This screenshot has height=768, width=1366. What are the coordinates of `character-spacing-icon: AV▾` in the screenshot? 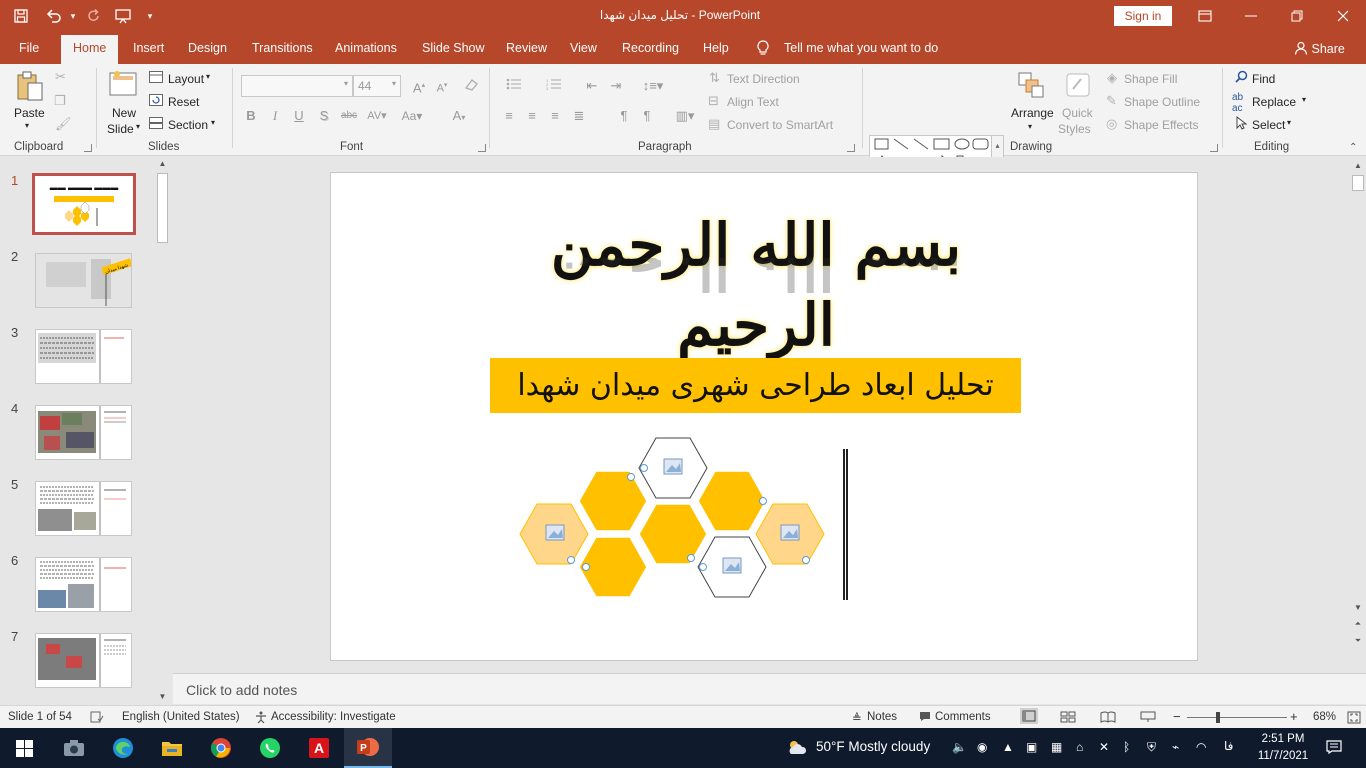 It's located at (377, 116).